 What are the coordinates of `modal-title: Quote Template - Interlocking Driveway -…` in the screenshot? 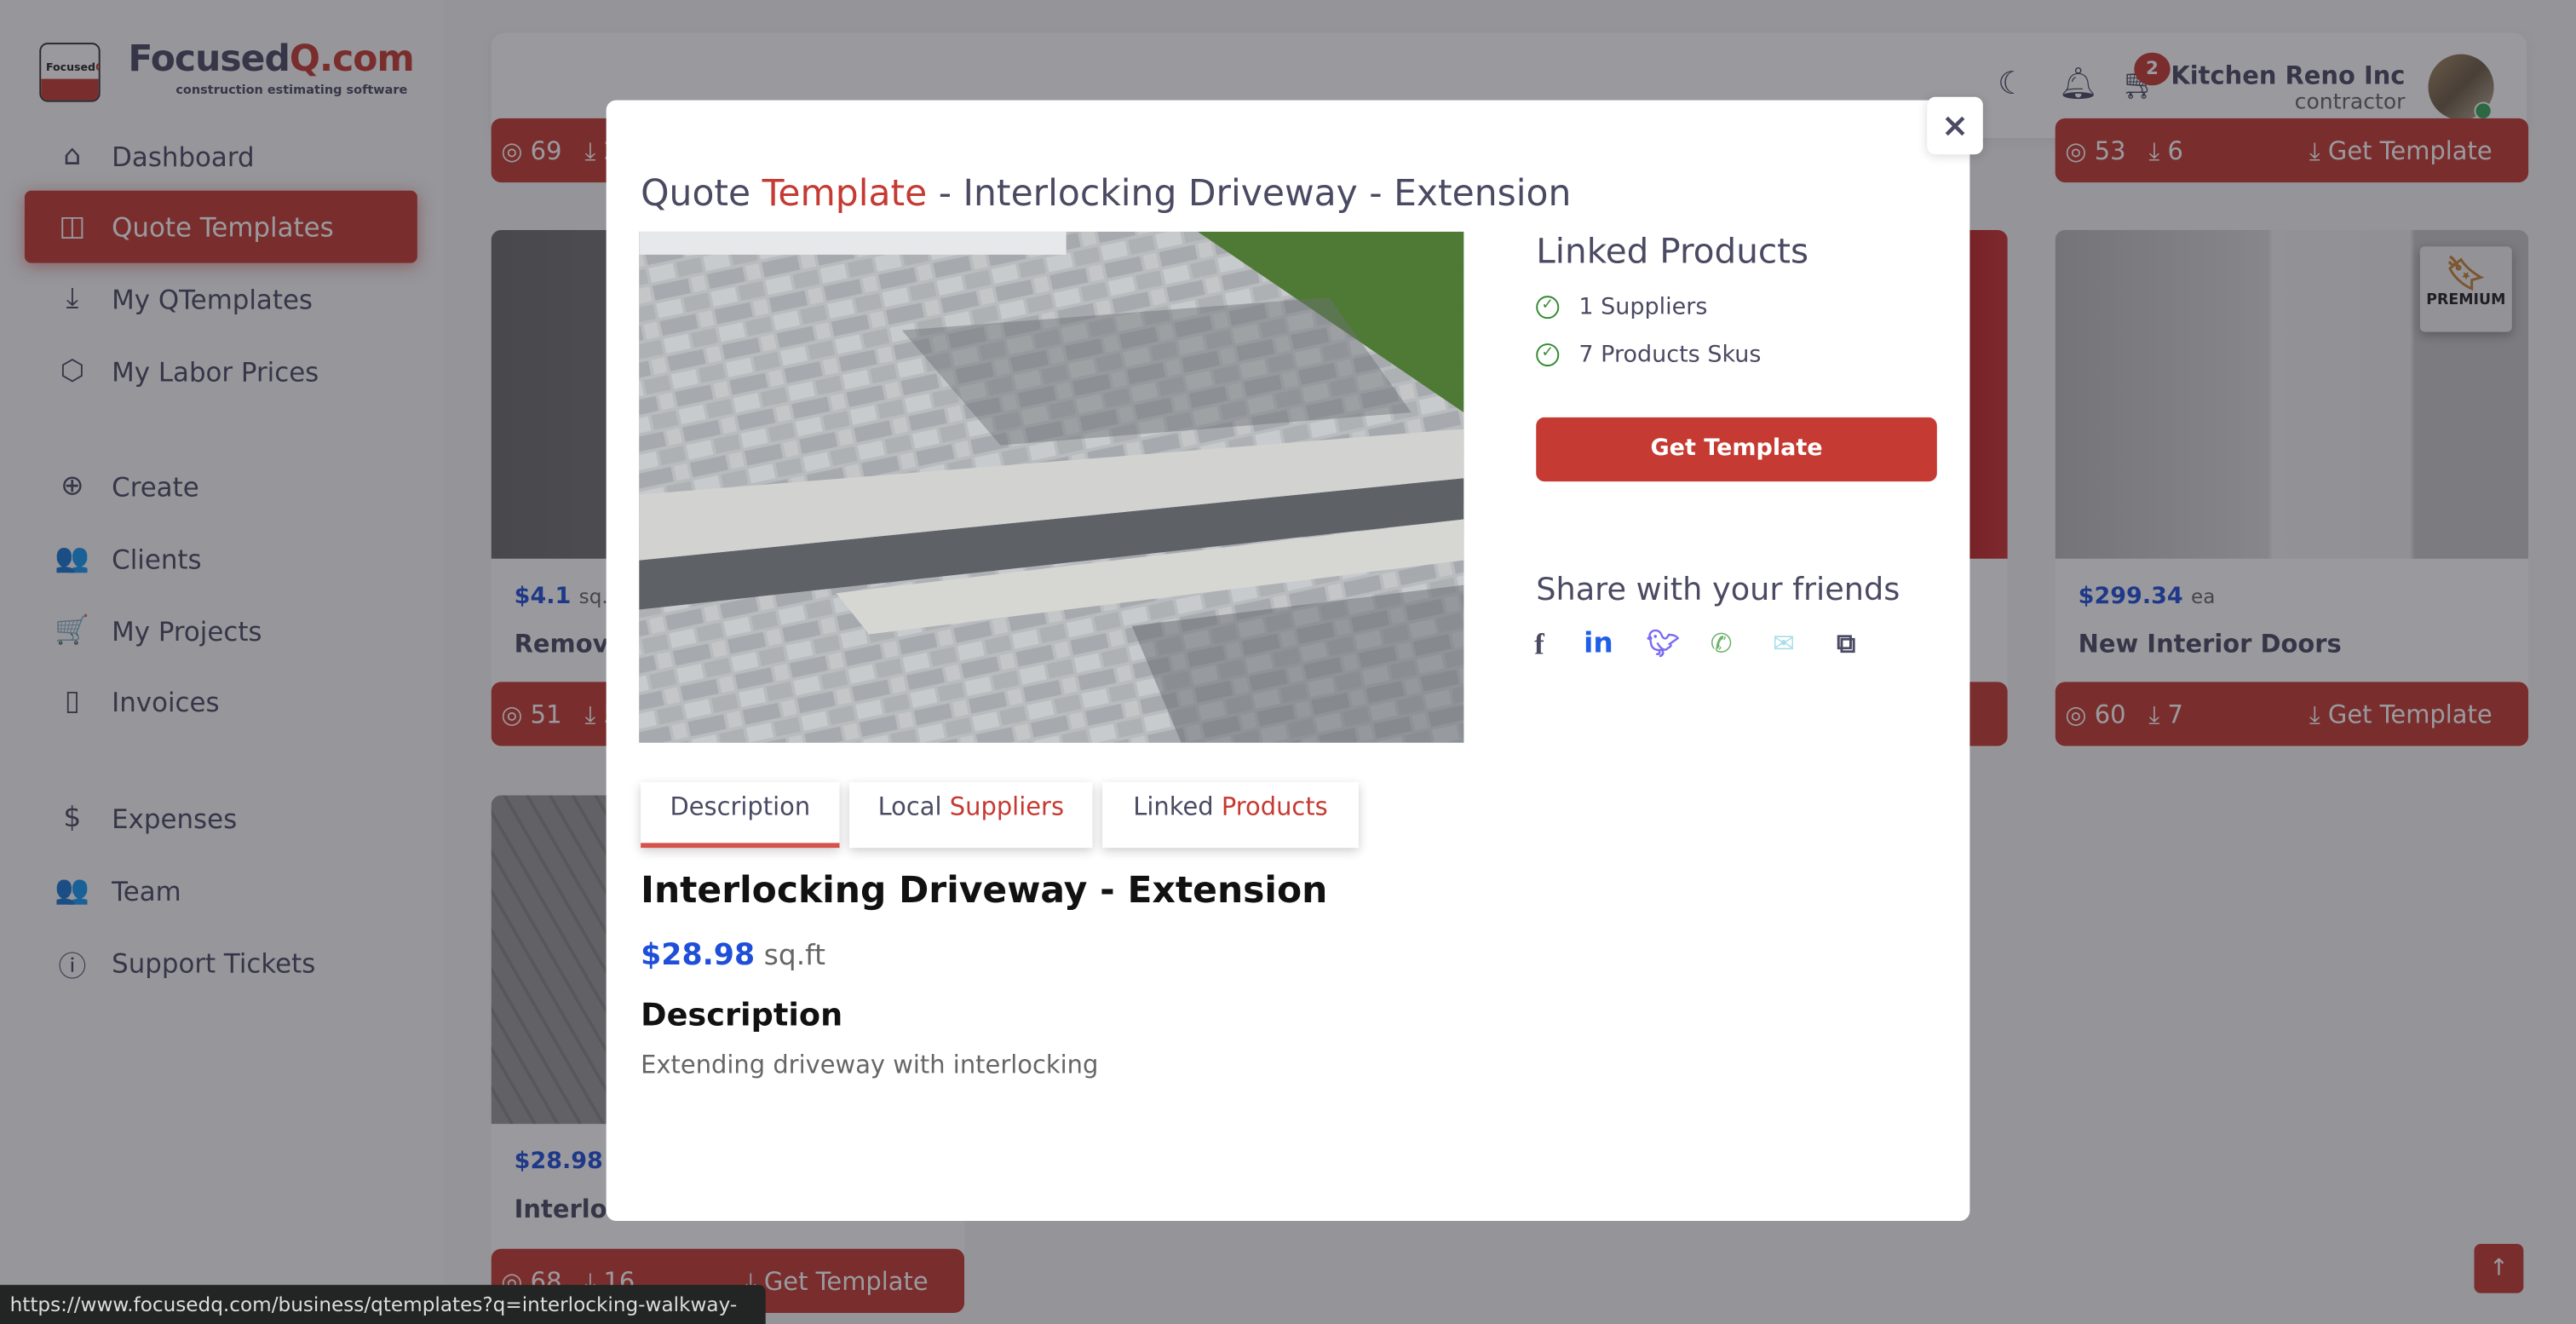 It's located at (1106, 195).